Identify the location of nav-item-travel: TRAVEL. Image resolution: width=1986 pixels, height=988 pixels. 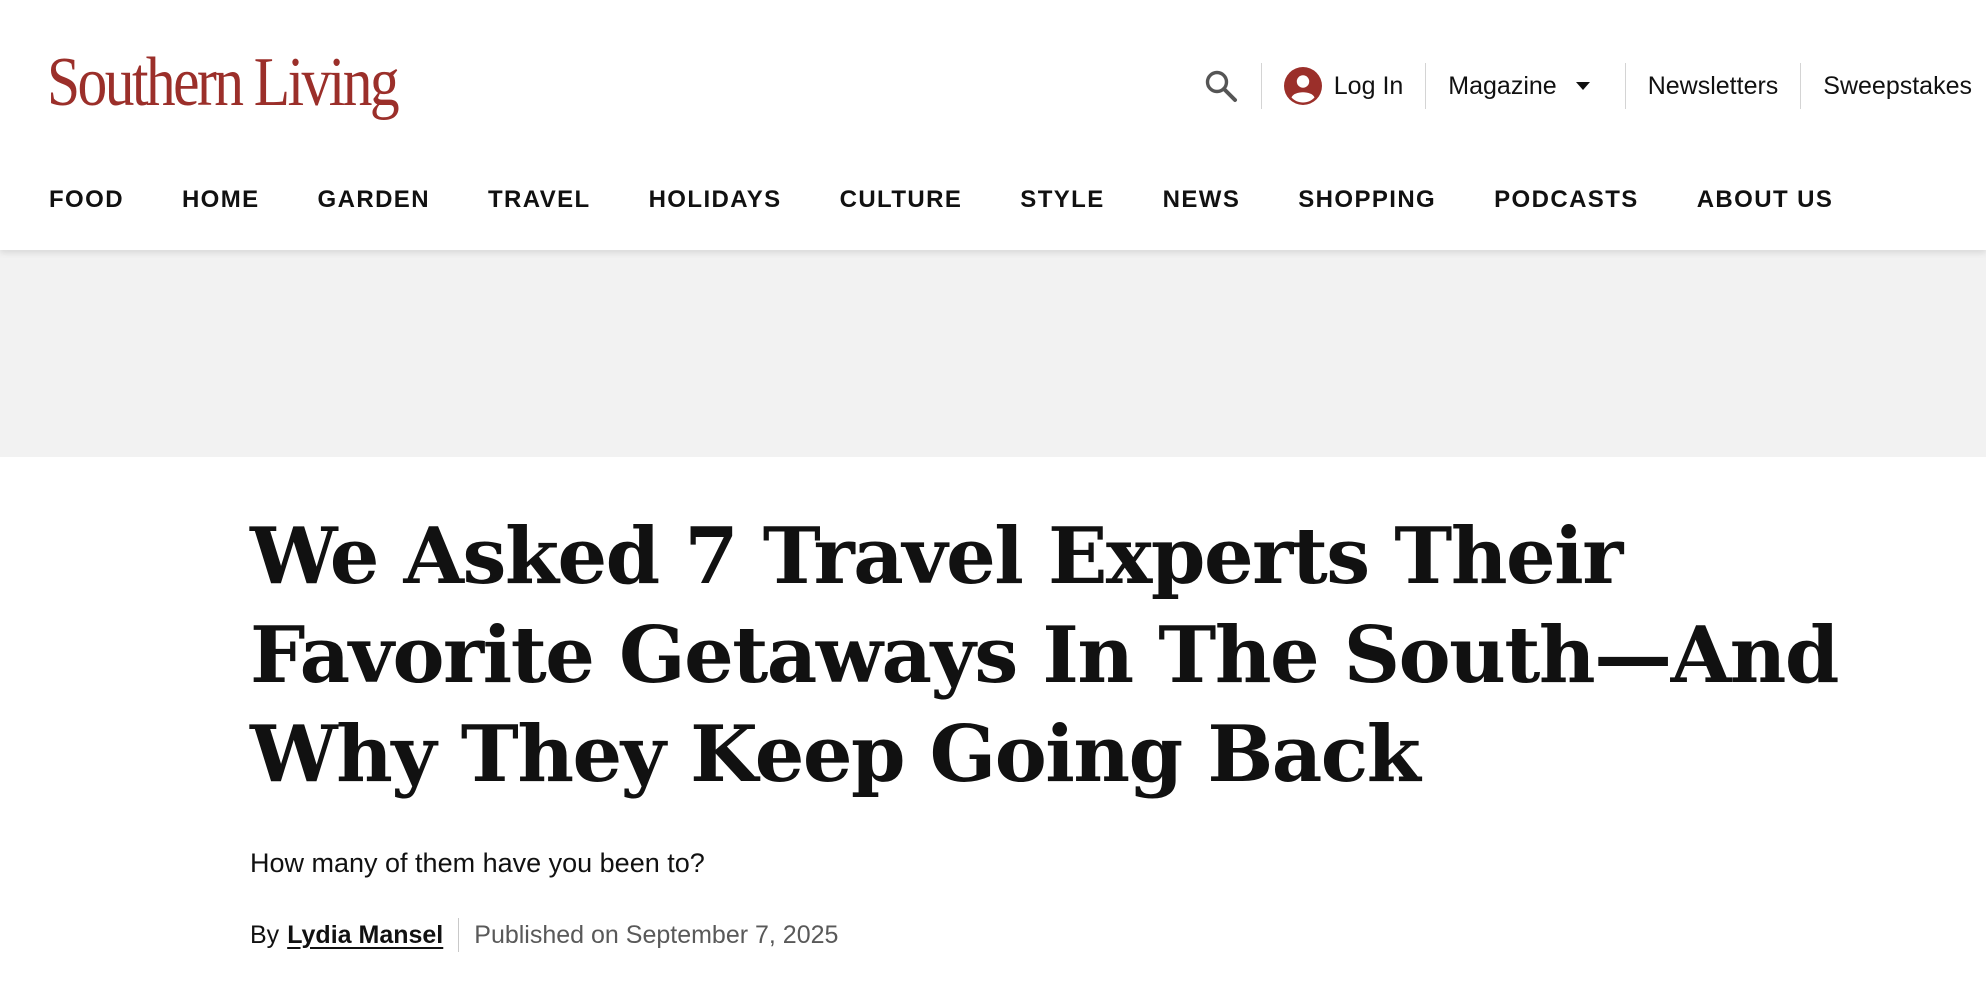
(539, 200).